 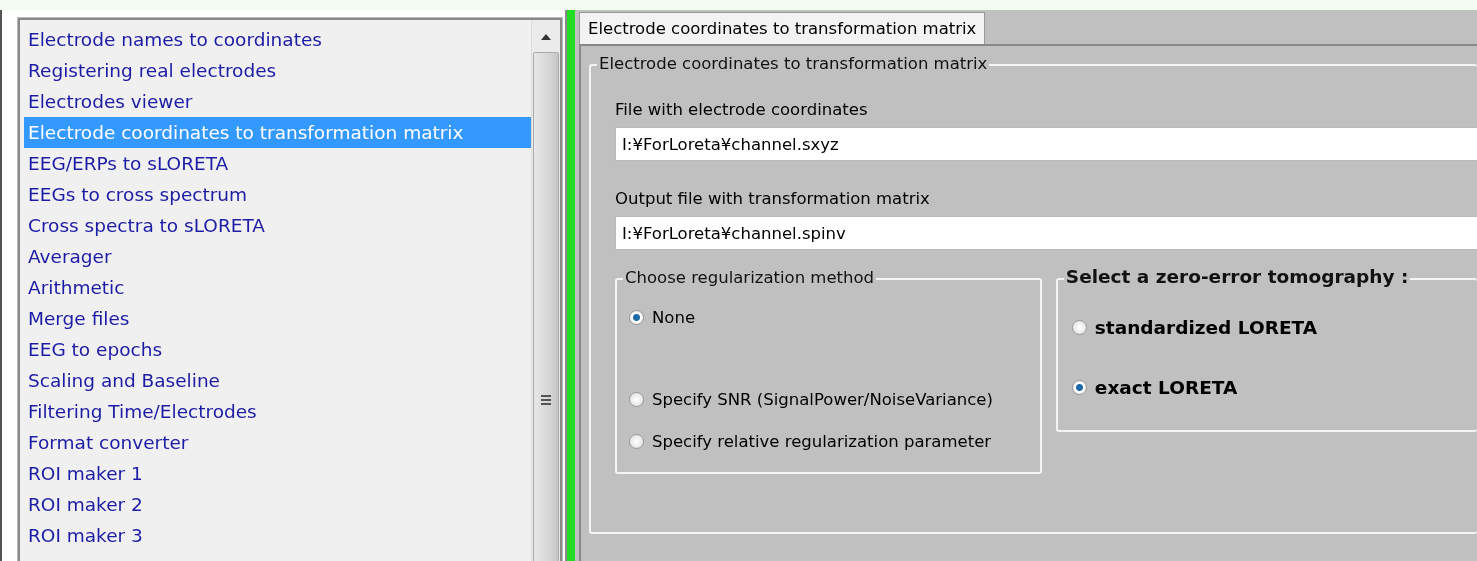 What do you see at coordinates (546, 400) in the screenshot?
I see `grip-icon` at bounding box center [546, 400].